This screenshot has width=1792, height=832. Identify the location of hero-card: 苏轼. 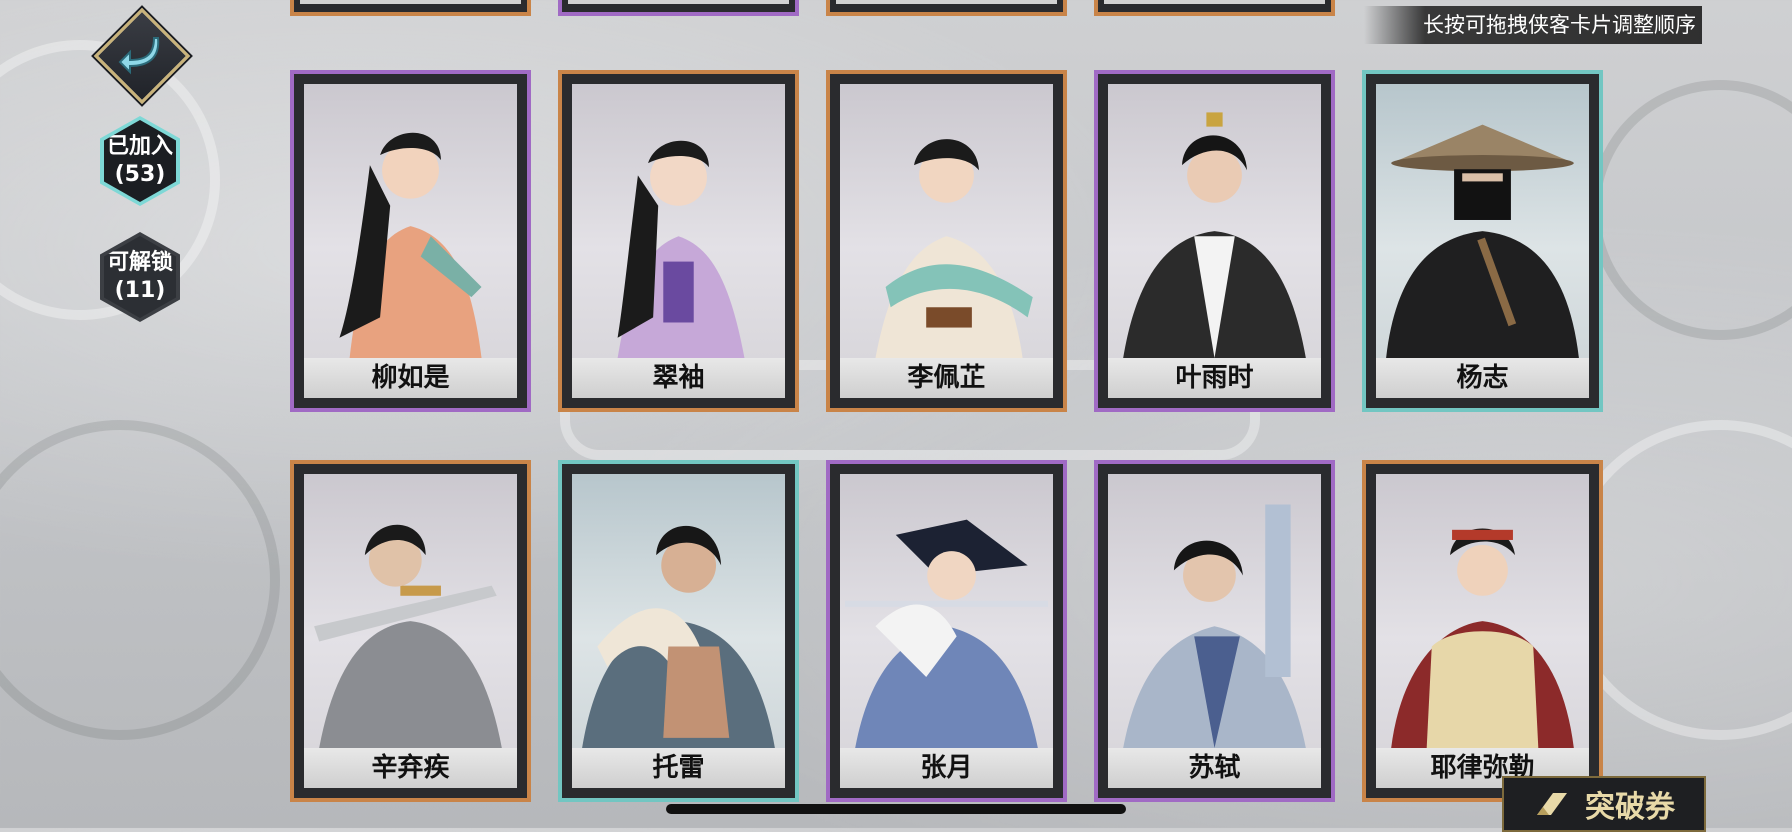
(1214, 631).